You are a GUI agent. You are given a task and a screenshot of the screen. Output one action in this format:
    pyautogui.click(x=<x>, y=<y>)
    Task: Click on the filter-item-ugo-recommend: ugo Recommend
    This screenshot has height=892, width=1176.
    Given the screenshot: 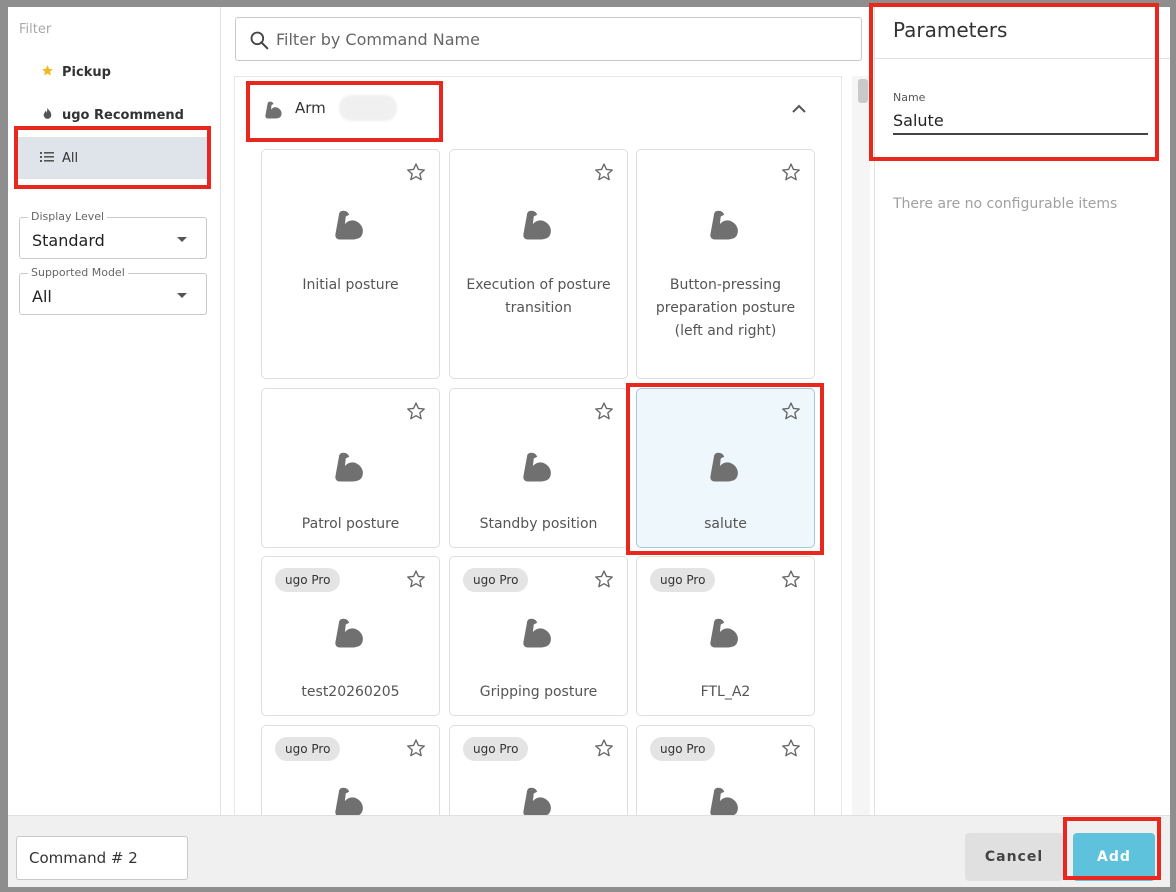 What is the action you would take?
    pyautogui.click(x=113, y=115)
    